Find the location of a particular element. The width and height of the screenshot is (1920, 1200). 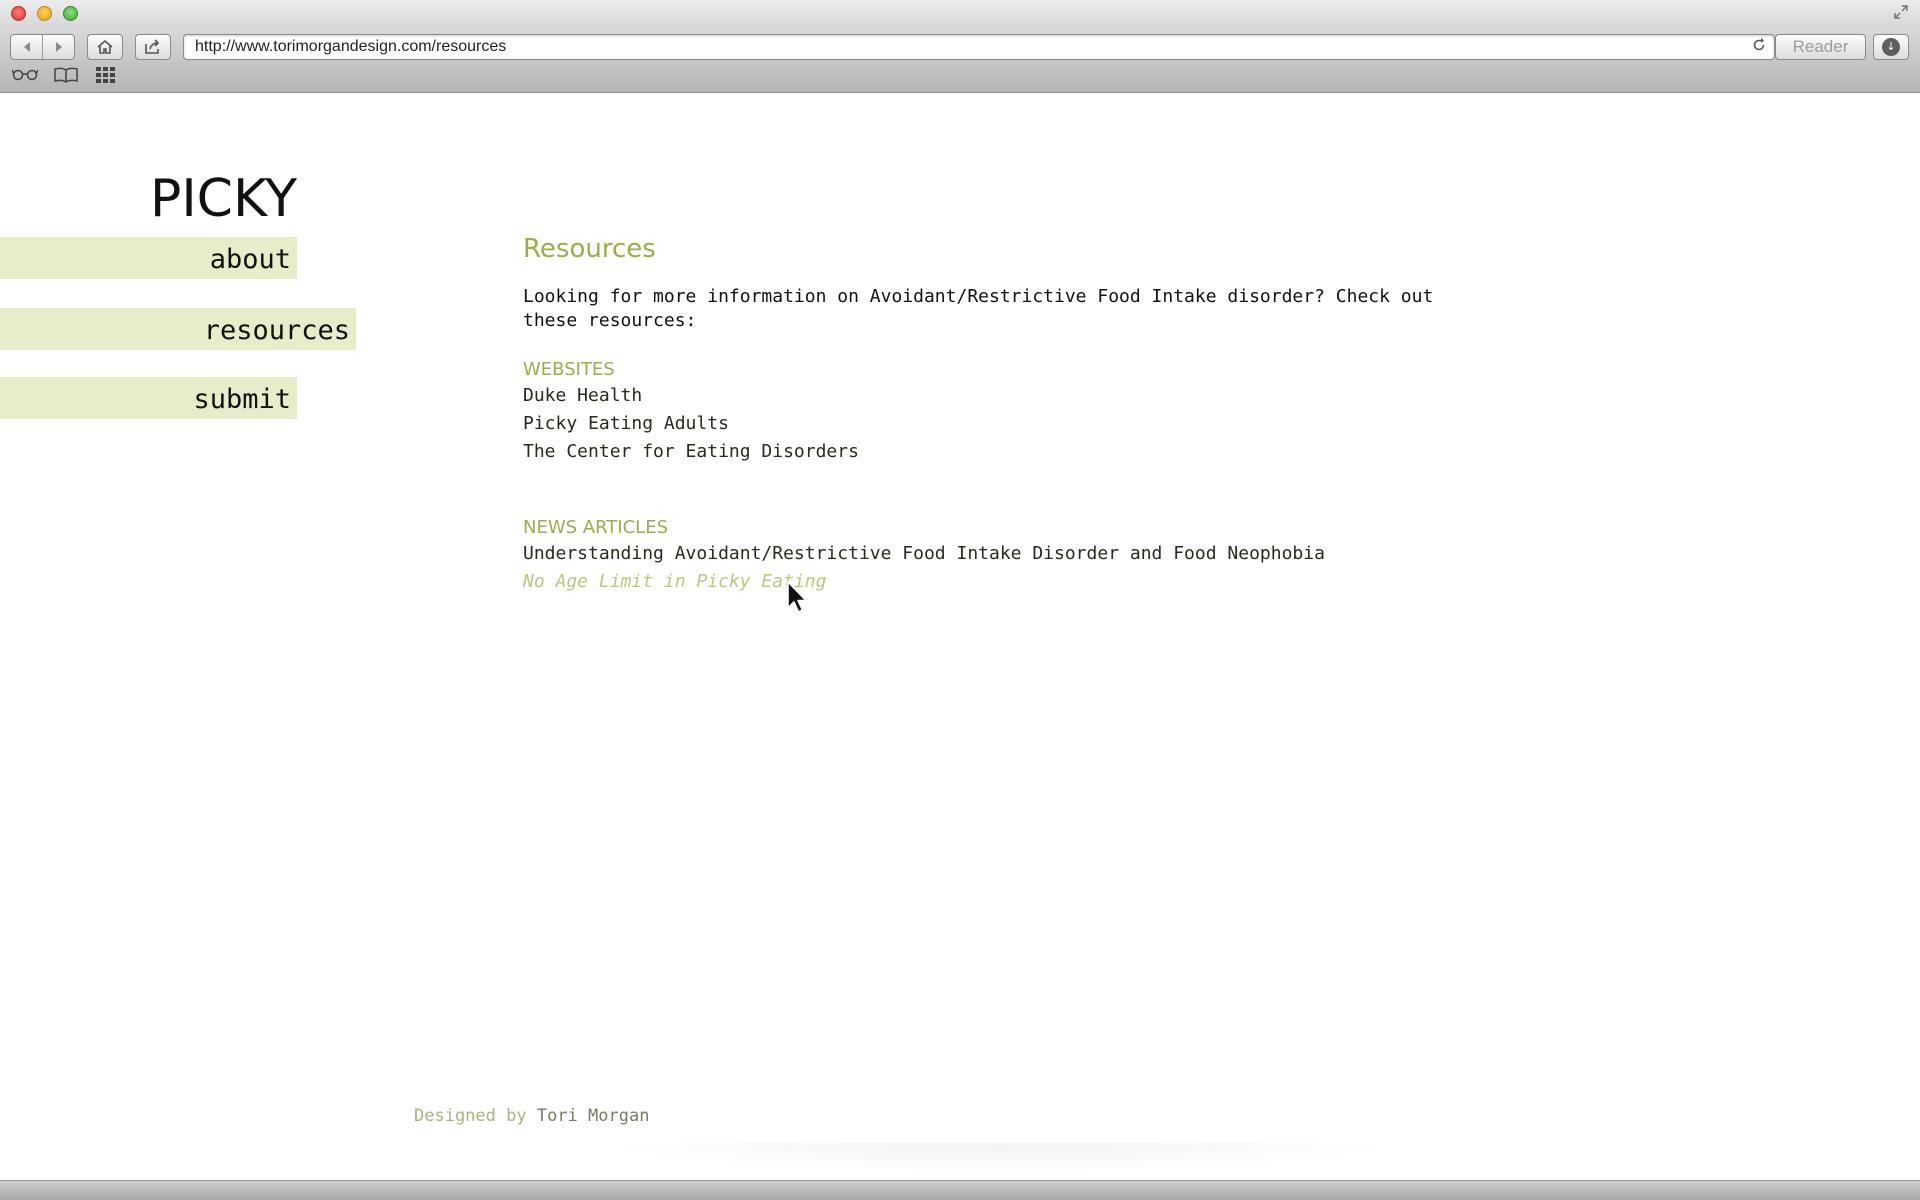

window-minimize-button is located at coordinates (44, 13).